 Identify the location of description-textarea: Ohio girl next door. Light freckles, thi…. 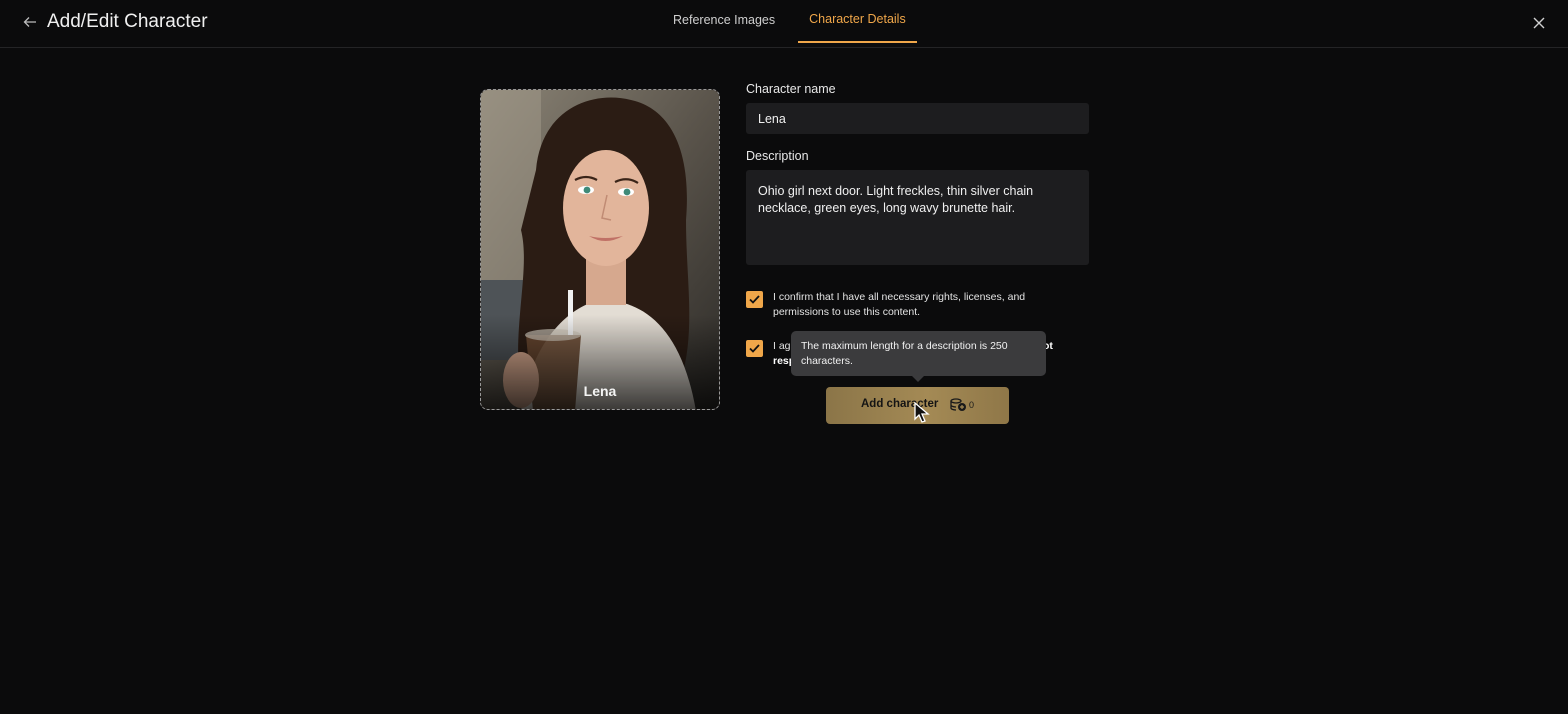
(917, 217).